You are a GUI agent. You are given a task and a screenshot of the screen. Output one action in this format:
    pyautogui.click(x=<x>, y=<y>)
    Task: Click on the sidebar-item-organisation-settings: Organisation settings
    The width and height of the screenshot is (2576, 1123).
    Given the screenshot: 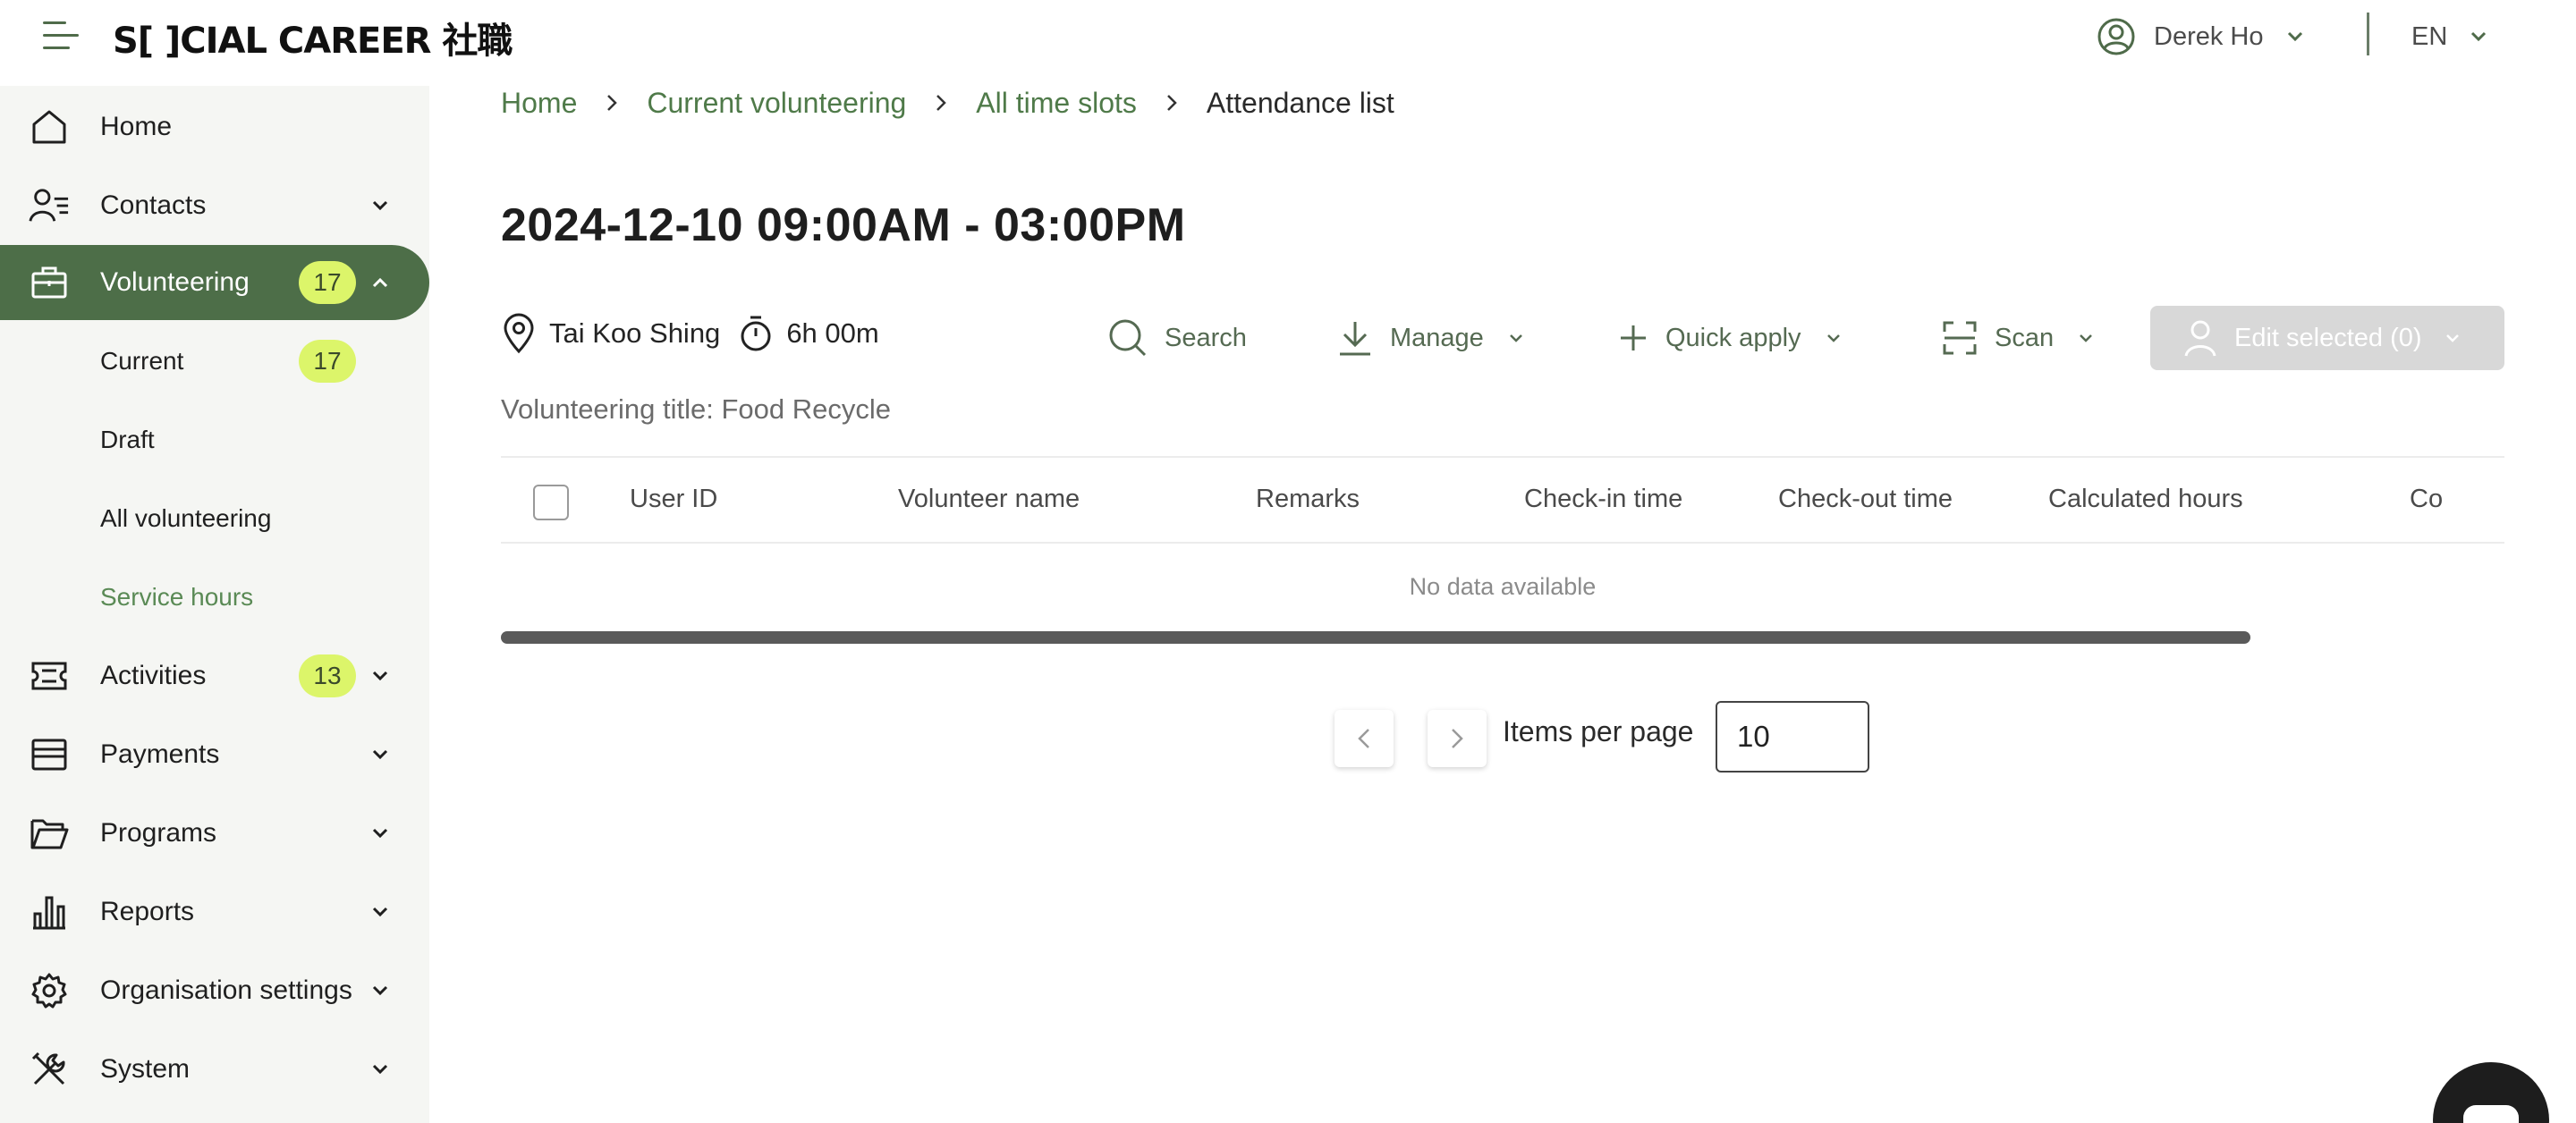 What is the action you would take?
    pyautogui.click(x=214, y=991)
    